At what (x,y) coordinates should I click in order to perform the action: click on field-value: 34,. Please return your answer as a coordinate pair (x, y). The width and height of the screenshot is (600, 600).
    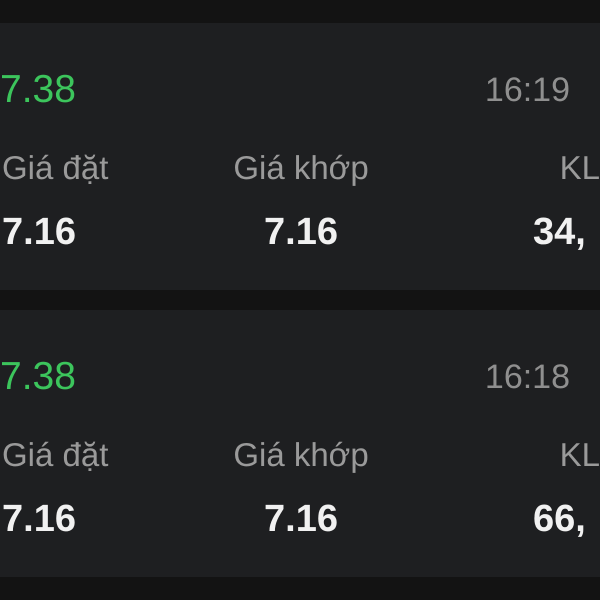
    Looking at the image, I should click on (559, 232).